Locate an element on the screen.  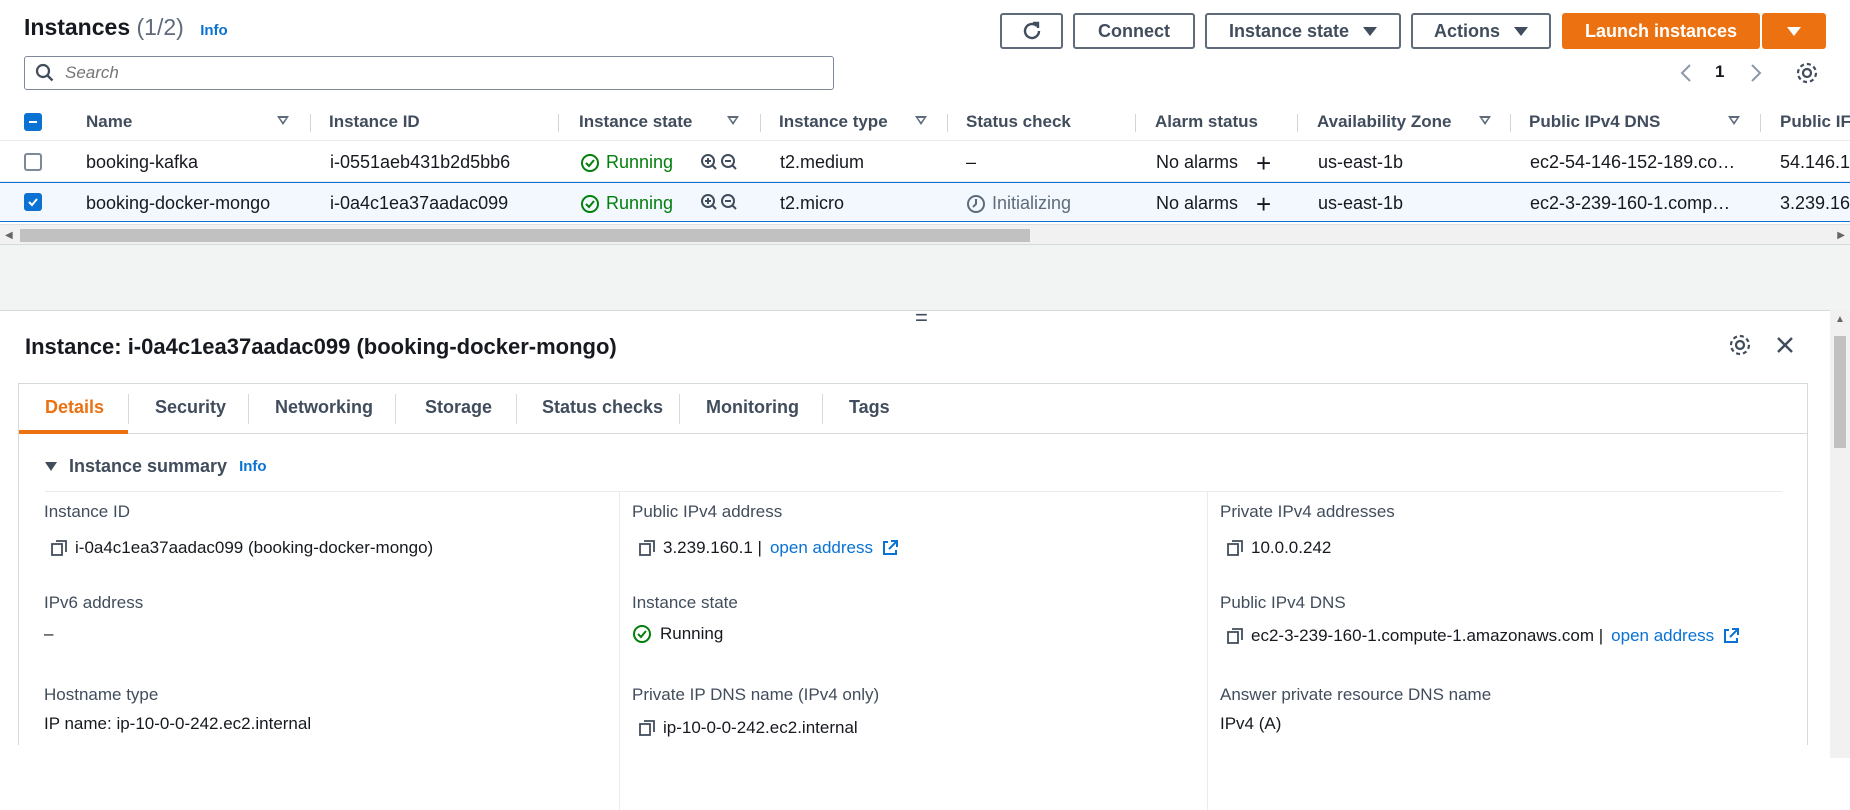
hostname-label: Hostname type is located at coordinates (101, 694).